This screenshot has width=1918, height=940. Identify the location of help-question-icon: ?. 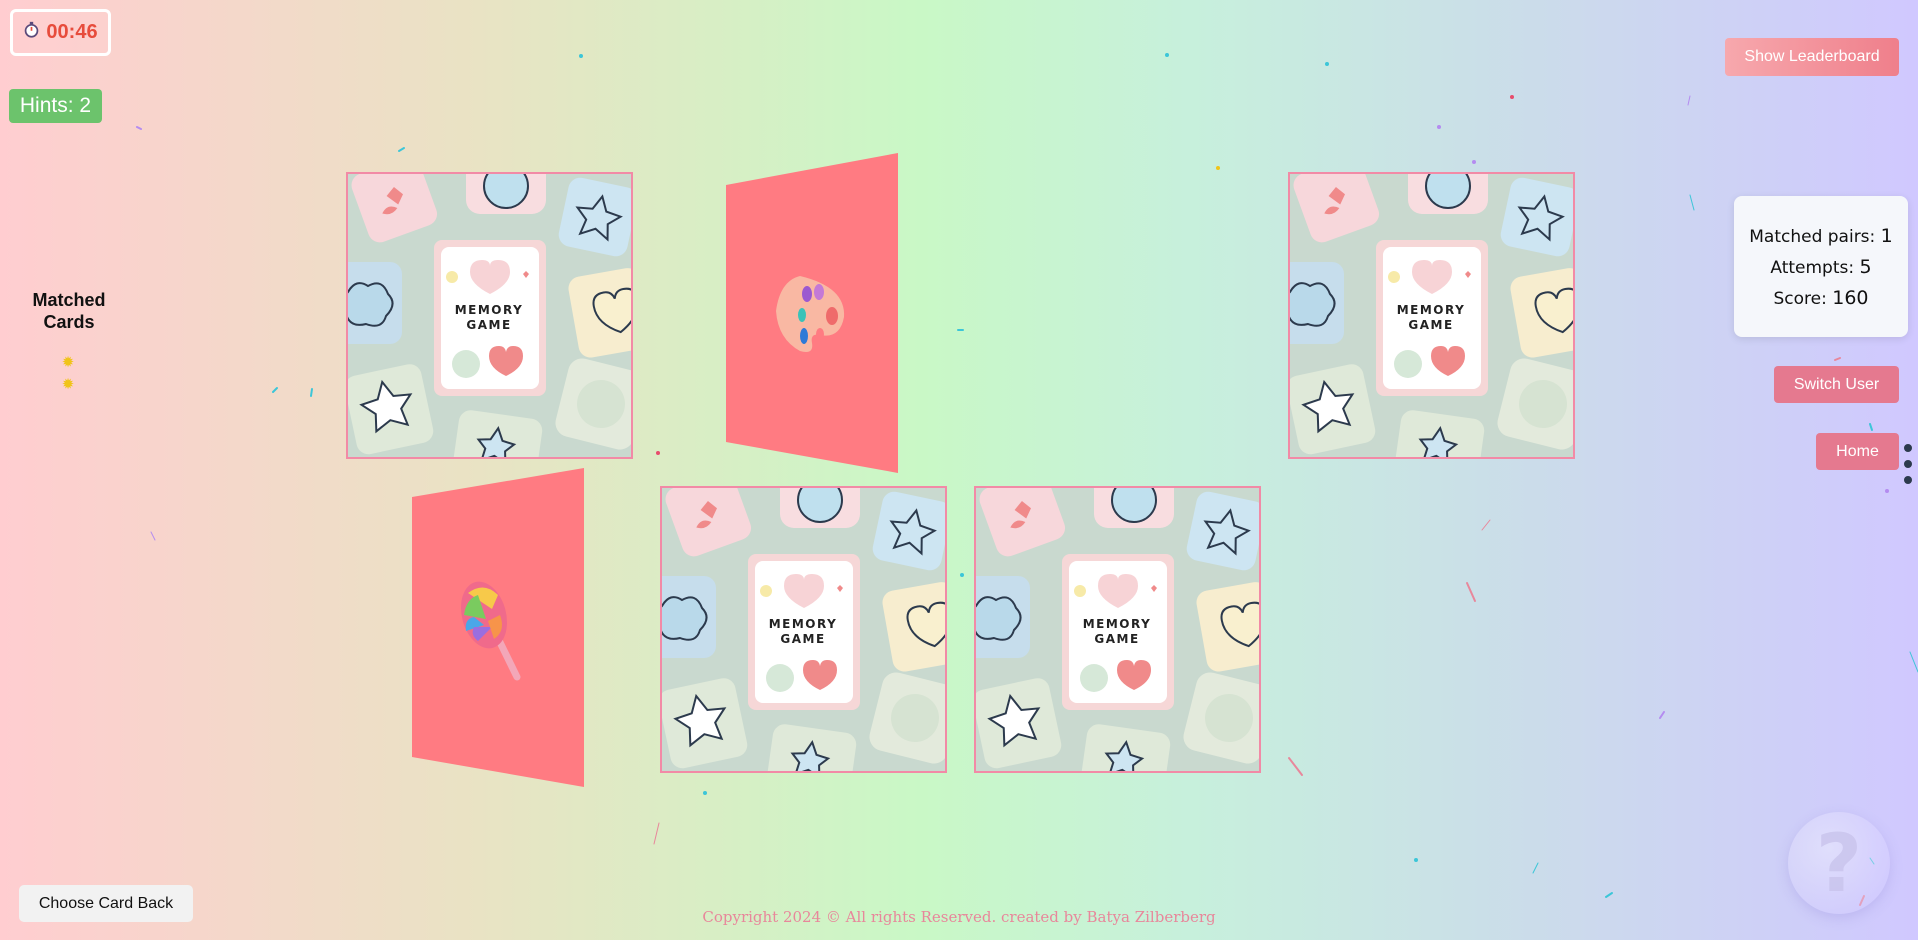
(1839, 863).